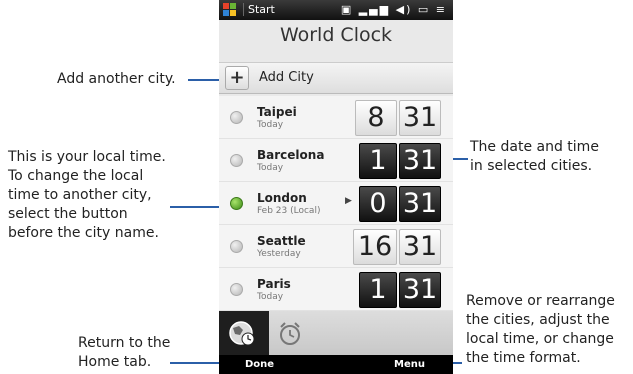 This screenshot has width=633, height=374. I want to click on city-row: London Feb 23 (Local) ▶ 0 31, so click(336, 203).